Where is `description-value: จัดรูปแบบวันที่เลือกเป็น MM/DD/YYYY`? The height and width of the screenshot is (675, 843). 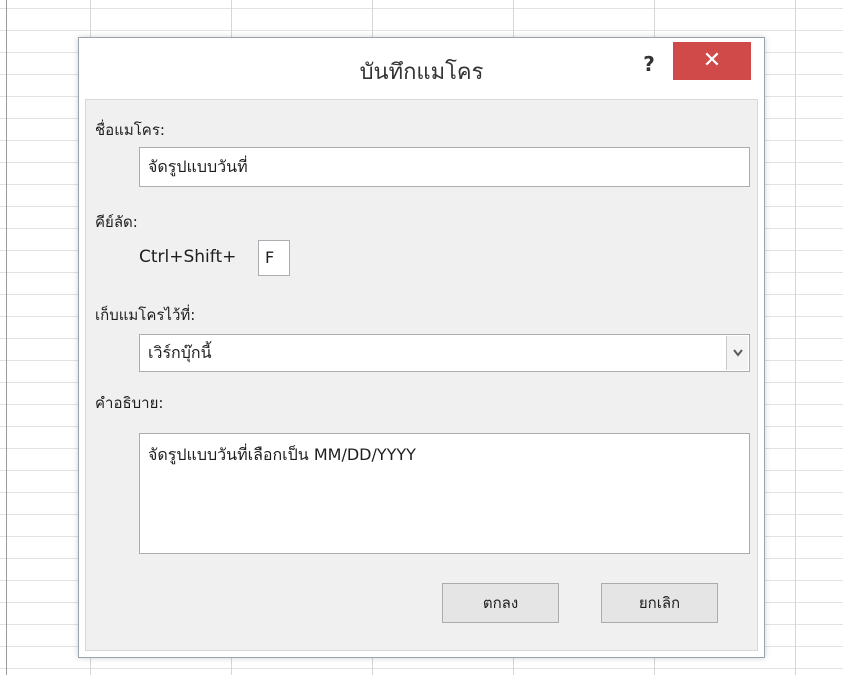
description-value: จัดรูปแบบวันที่เลือกเป็น MM/DD/YYYY is located at coordinates (282, 454).